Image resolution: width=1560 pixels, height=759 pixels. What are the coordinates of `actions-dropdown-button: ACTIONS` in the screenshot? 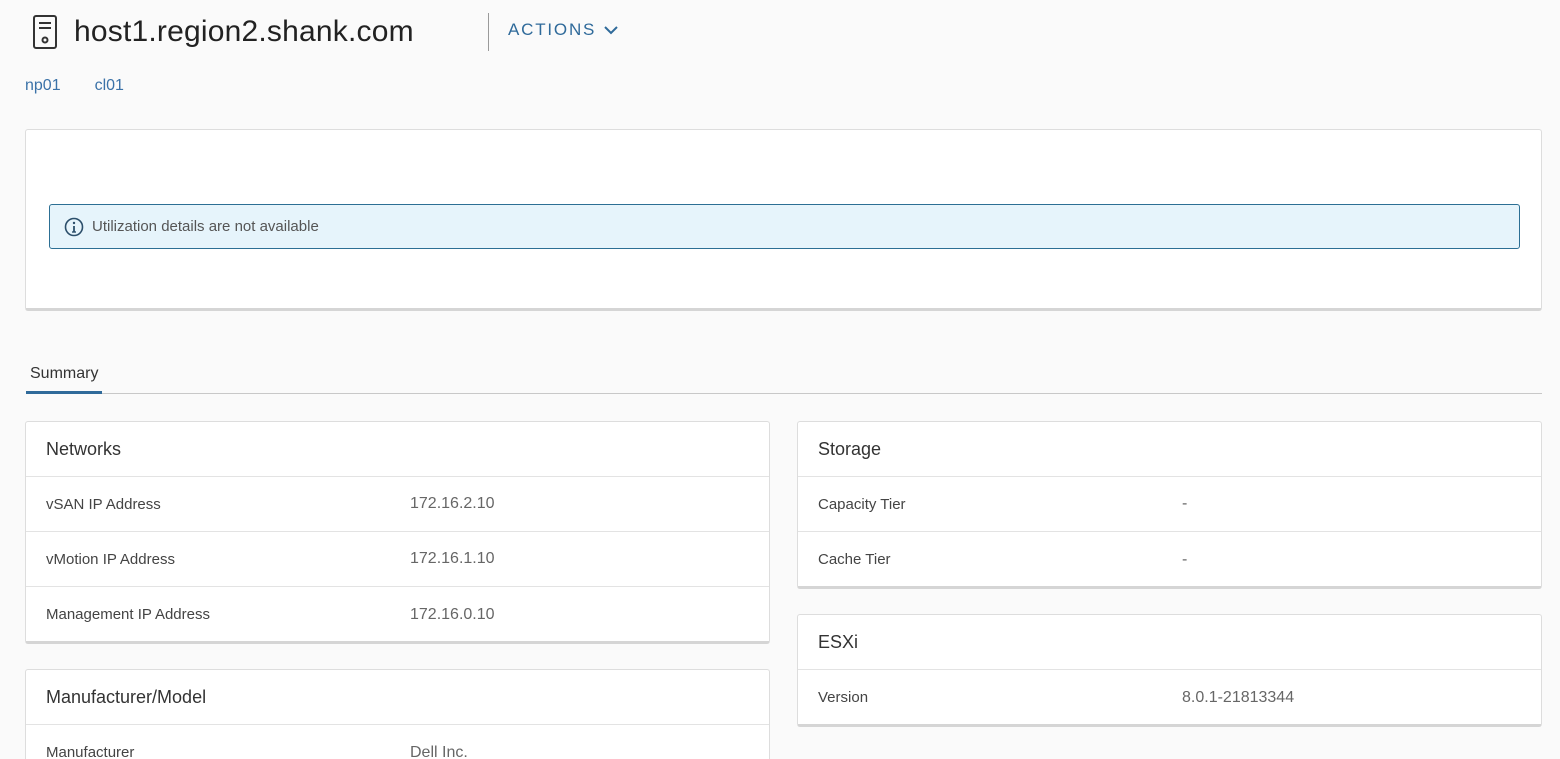 It's located at (563, 30).